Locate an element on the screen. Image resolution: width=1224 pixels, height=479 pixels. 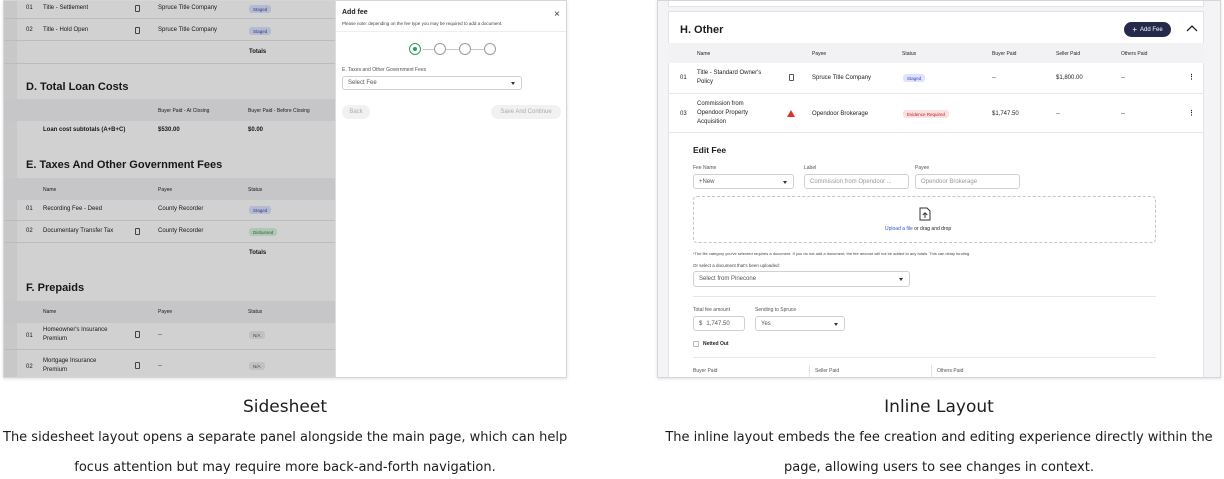
status-badge: Evidence Required is located at coordinates (926, 114).